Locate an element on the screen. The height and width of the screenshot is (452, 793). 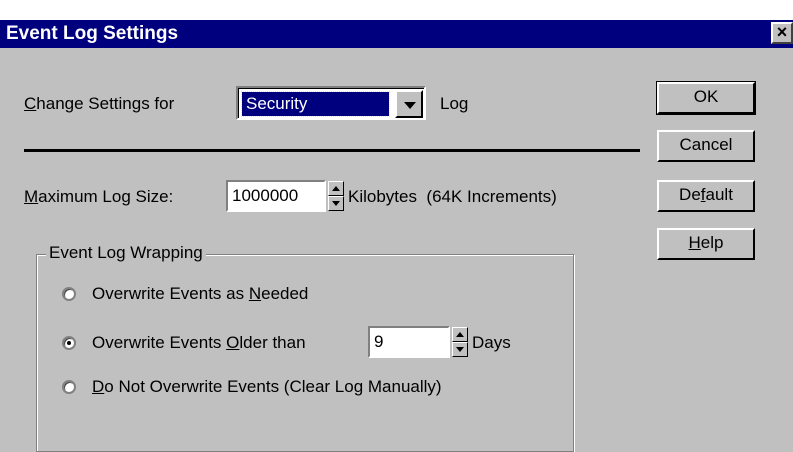
group-title: Event Log Wrapping is located at coordinates (126, 253).